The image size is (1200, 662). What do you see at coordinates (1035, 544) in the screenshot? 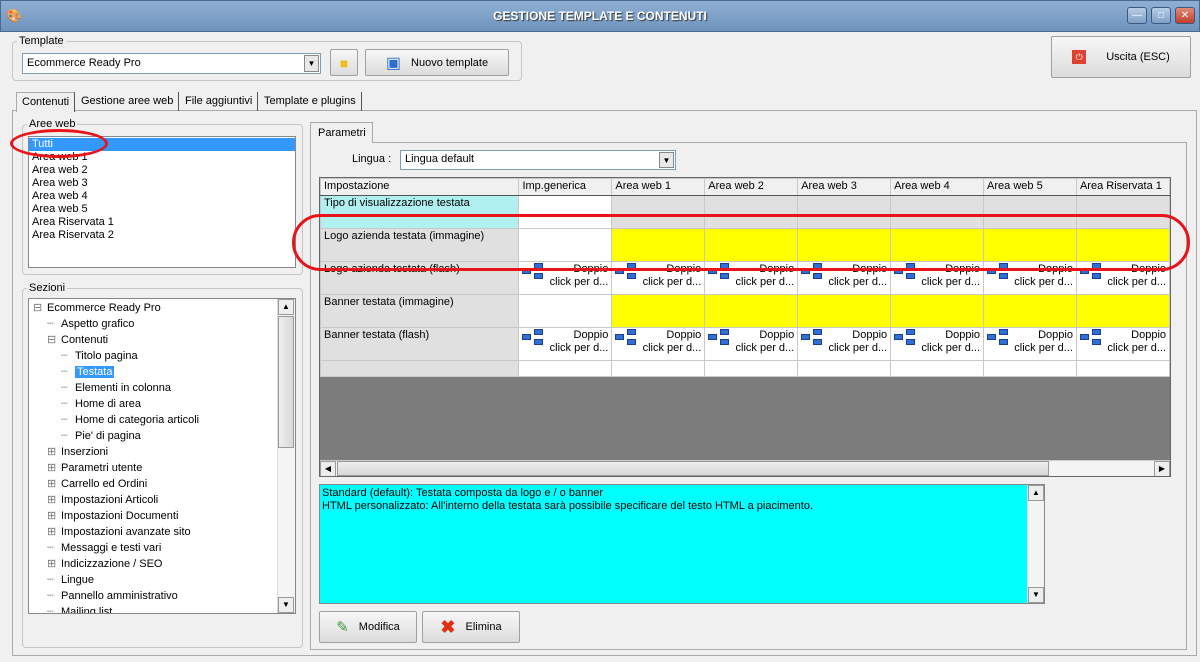
I see `description-scrollbar: ▲ ▼` at bounding box center [1035, 544].